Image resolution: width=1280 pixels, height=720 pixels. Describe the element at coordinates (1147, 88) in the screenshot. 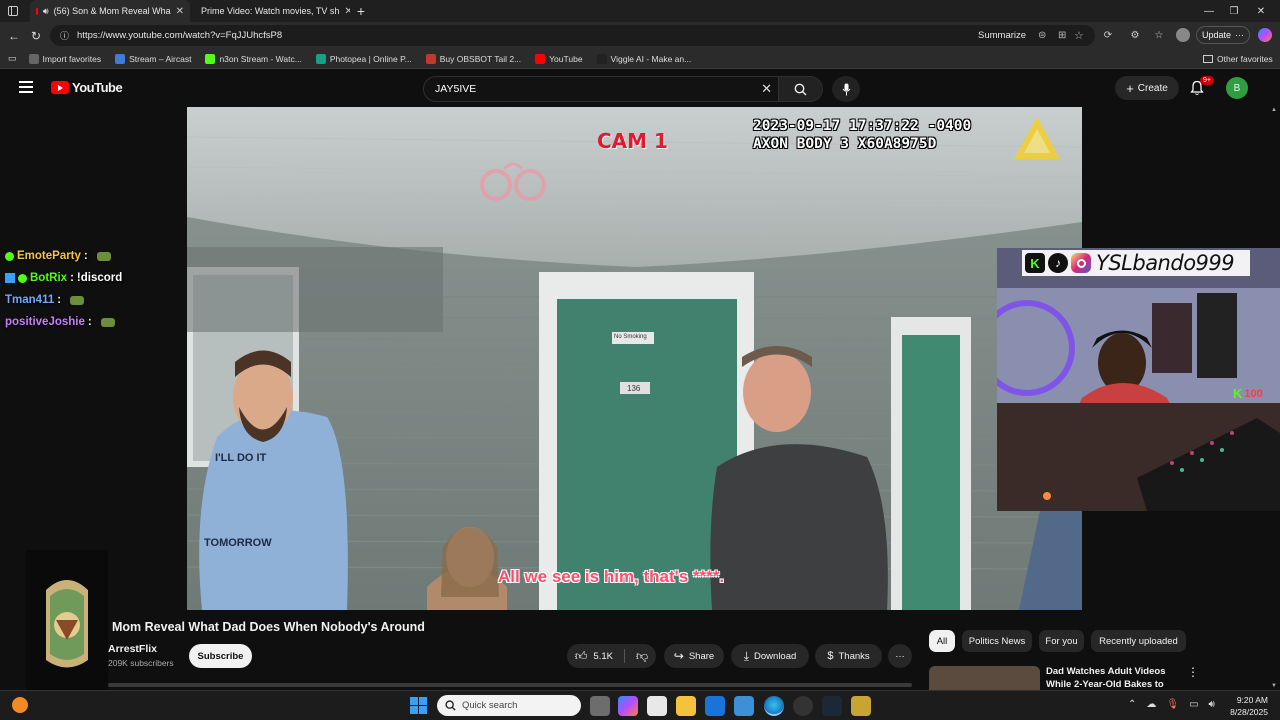

I see `create-button: + Create` at that location.